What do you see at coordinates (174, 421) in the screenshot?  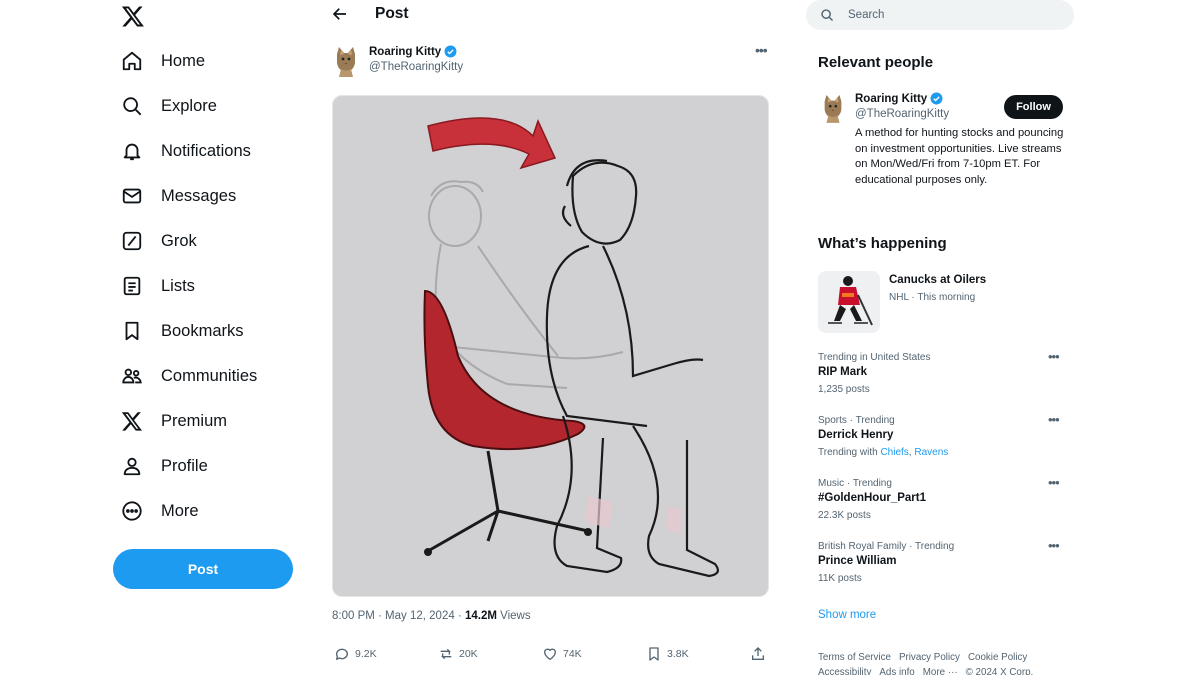 I see `nav-item-premium: Premium` at bounding box center [174, 421].